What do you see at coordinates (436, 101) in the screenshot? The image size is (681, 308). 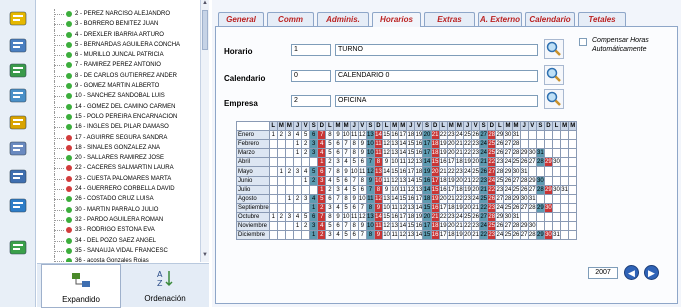 I see `empresa-value-input: OFICINA` at bounding box center [436, 101].